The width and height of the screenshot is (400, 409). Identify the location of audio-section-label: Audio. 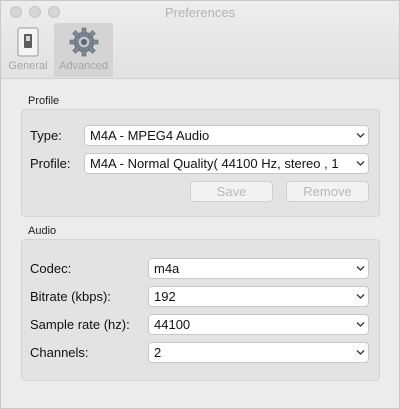
(42, 231).